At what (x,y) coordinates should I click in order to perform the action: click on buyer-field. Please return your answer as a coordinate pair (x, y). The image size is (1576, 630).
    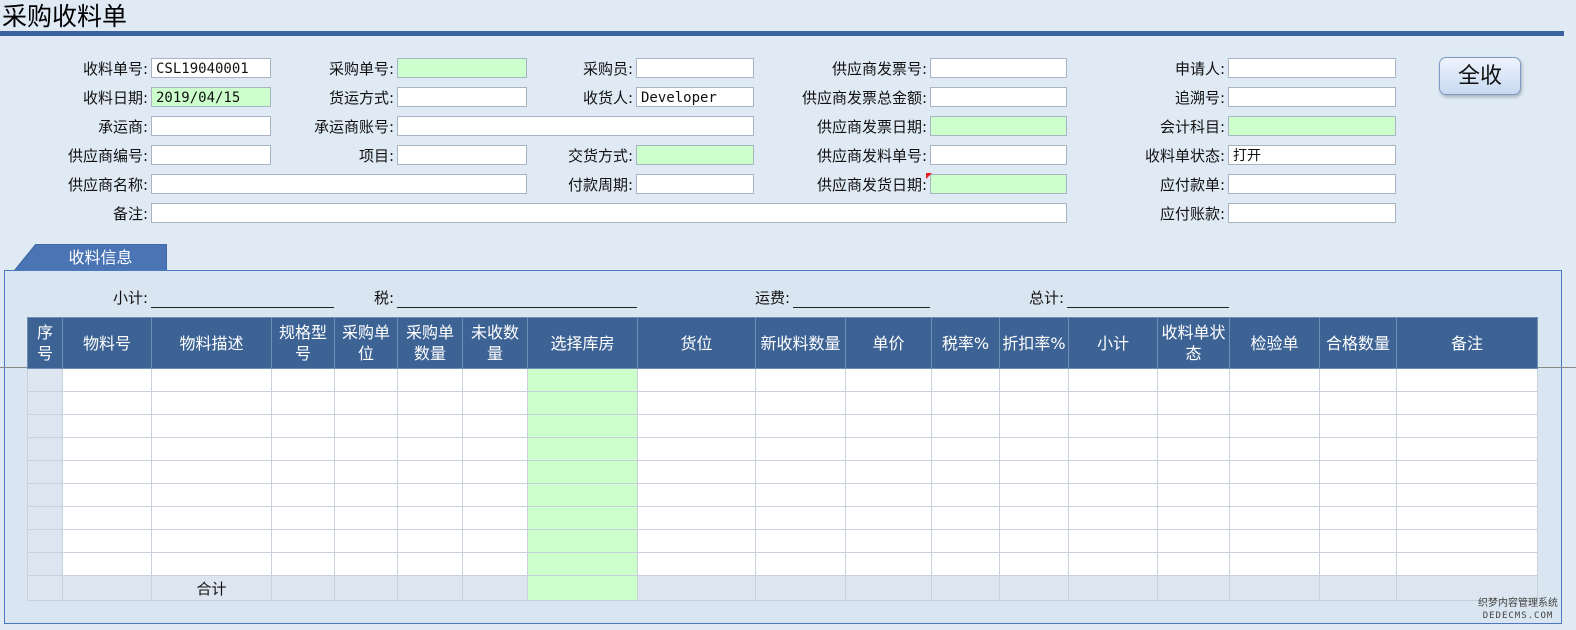
    Looking at the image, I should click on (695, 68).